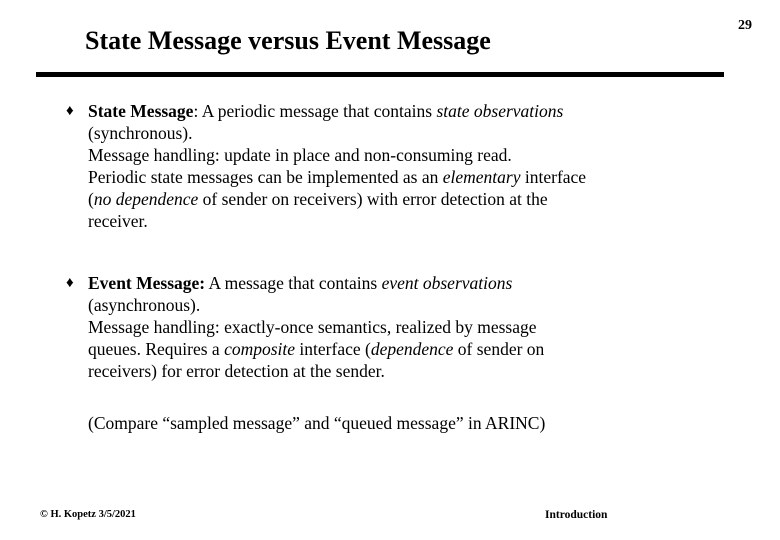 Image resolution: width=780 pixels, height=540 pixels. Describe the element at coordinates (447, 283) in the screenshot. I see `text-segment: event observations` at that location.